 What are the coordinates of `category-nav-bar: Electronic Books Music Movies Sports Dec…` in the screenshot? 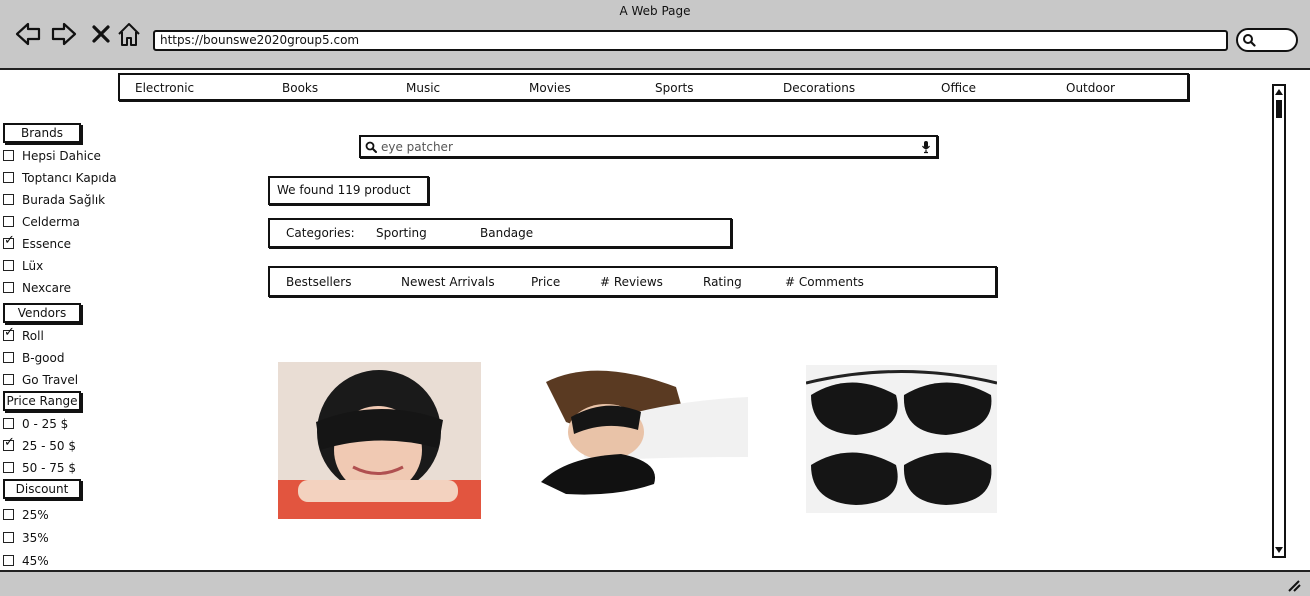 It's located at (653, 87).